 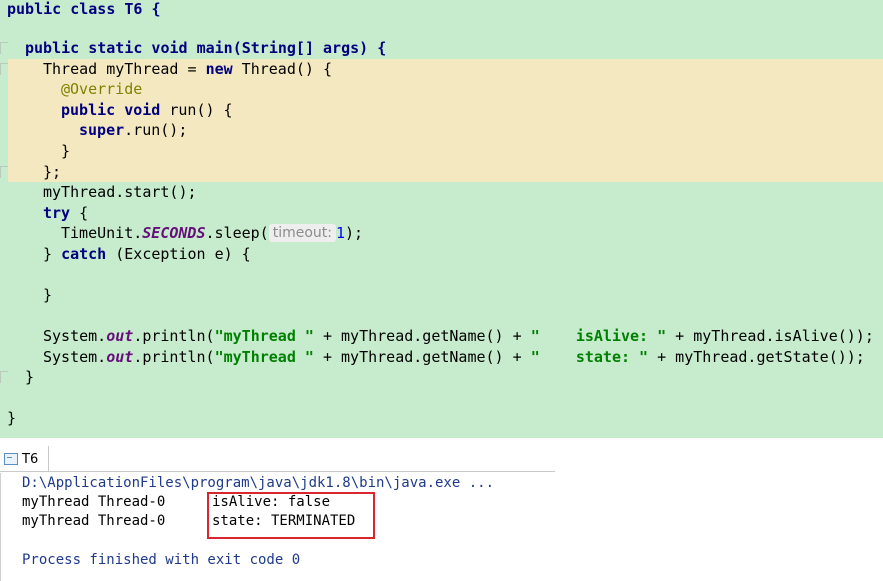 I want to click on code-line-start: myThread.start();, so click(x=463, y=192).